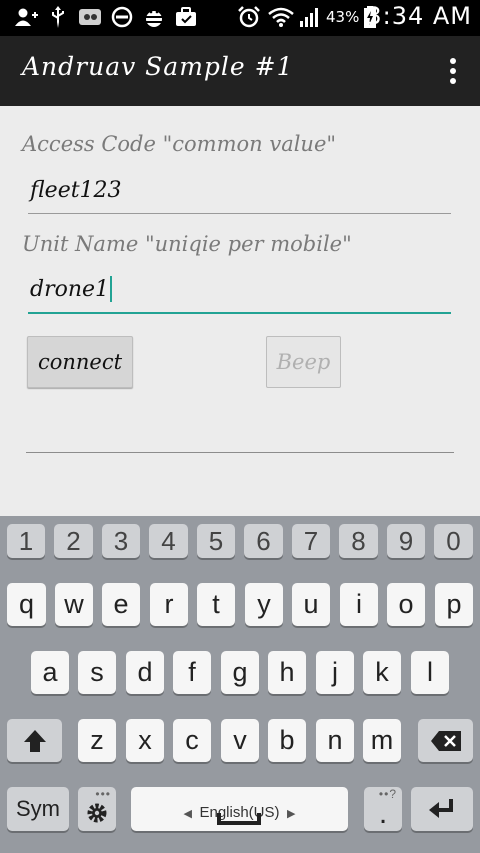 The width and height of the screenshot is (480, 853). Describe the element at coordinates (187, 814) in the screenshot. I see `chevron-left-icon: ◀` at that location.